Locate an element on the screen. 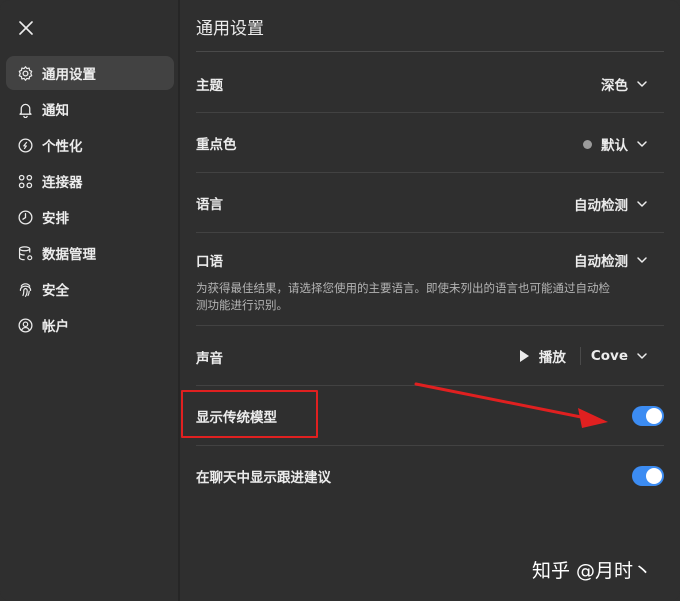 This screenshot has width=680, height=601. sidebar-item-label: 个性化 is located at coordinates (62, 147).